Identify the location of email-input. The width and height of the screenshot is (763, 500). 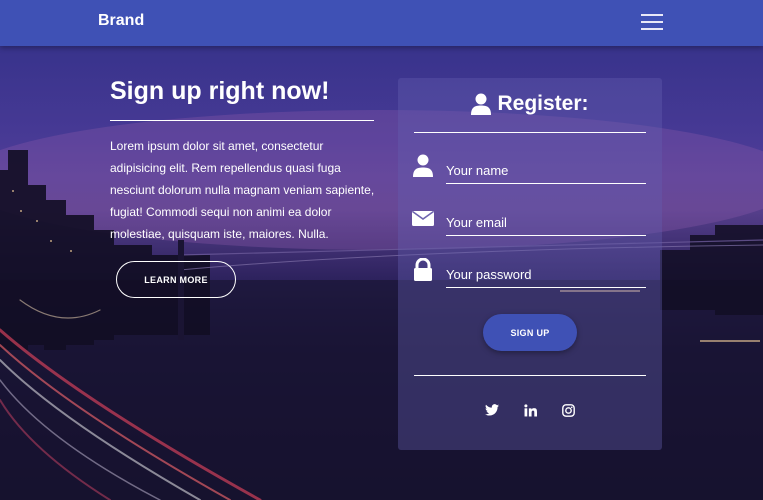
(546, 221).